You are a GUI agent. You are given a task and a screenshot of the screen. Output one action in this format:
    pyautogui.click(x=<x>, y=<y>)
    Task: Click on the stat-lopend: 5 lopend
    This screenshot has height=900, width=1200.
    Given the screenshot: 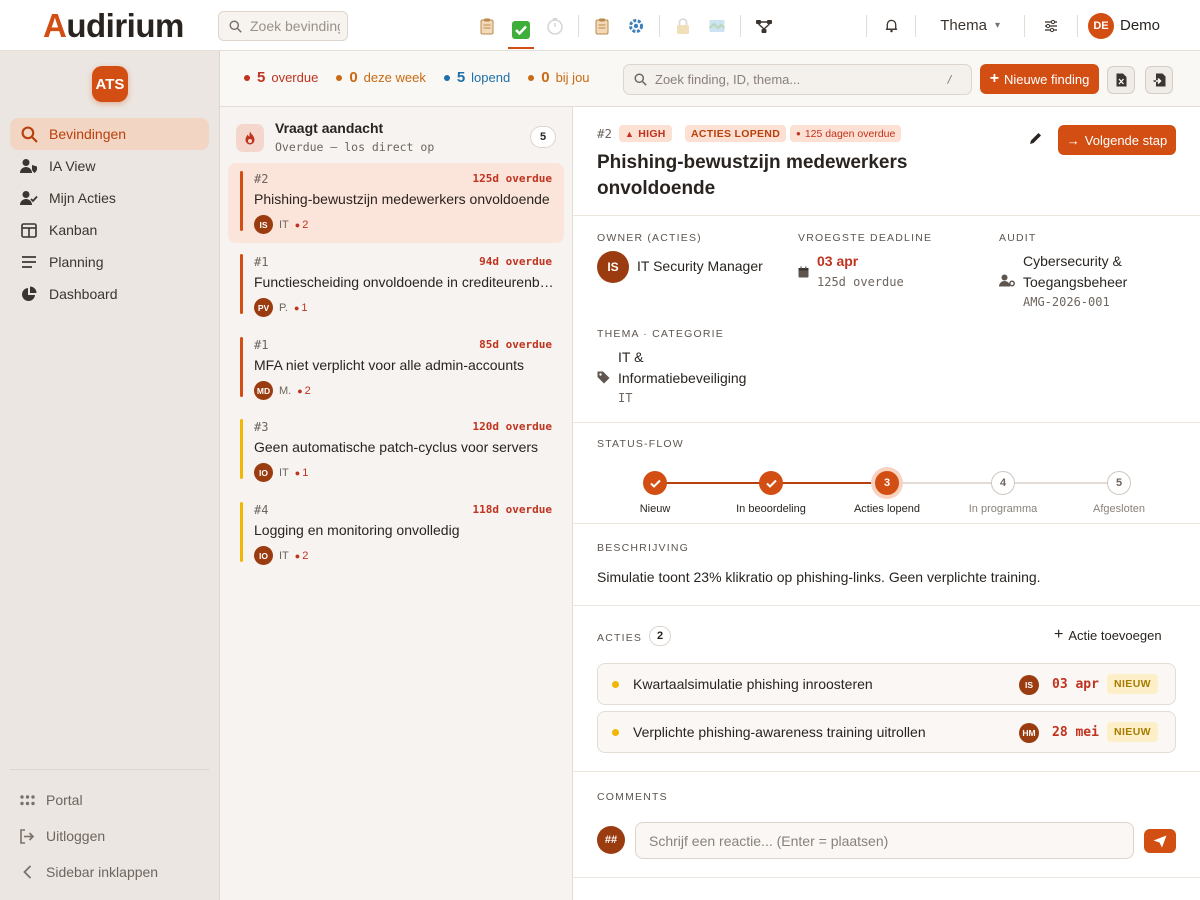 What is the action you would take?
    pyautogui.click(x=476, y=77)
    